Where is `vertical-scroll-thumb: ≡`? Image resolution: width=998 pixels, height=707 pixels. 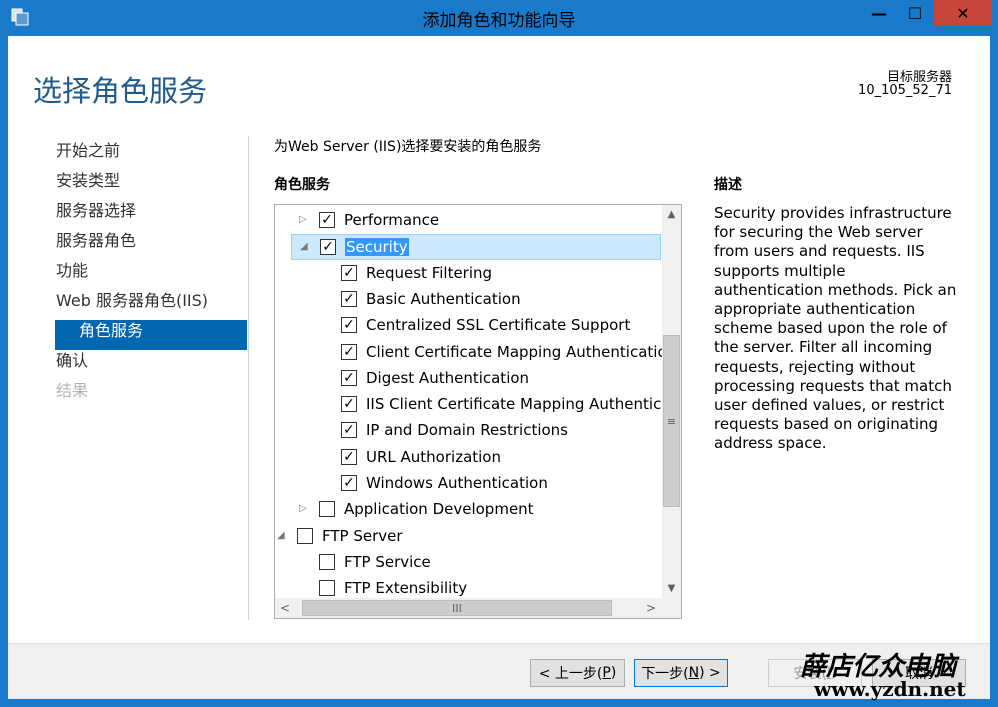 vertical-scroll-thumb: ≡ is located at coordinates (671, 421).